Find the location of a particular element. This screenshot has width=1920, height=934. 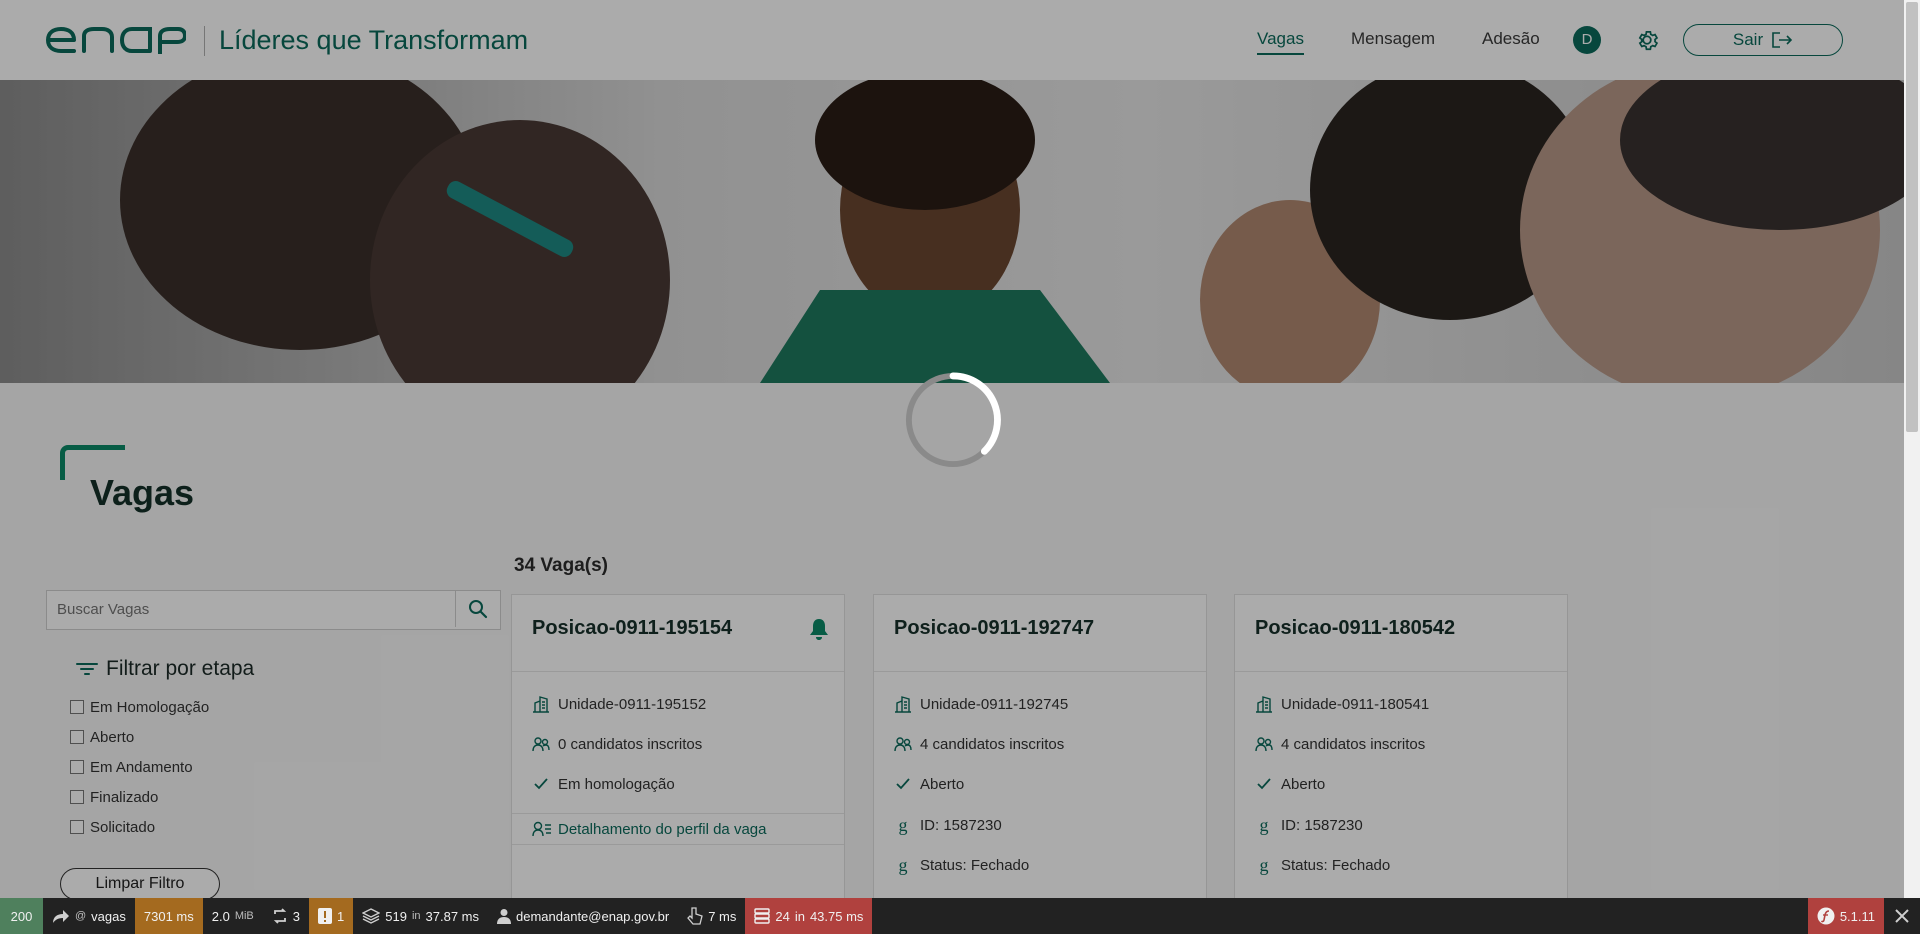

templates-panel: 519 in 37.87 ms is located at coordinates (420, 916).